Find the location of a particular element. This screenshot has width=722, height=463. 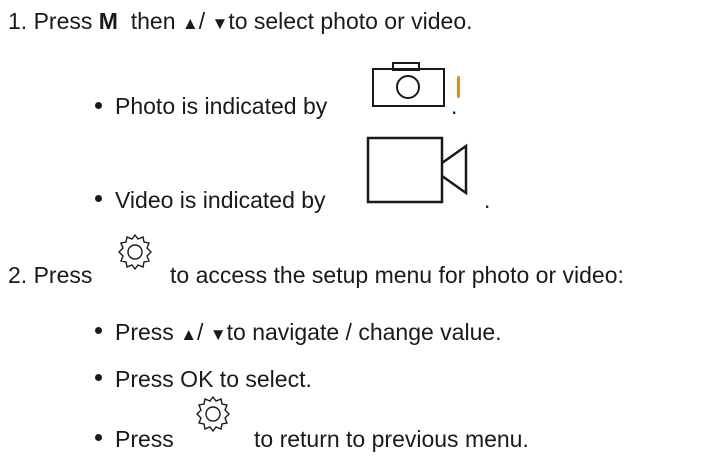

video-bullet: Video is indicated by is located at coordinates (220, 200).